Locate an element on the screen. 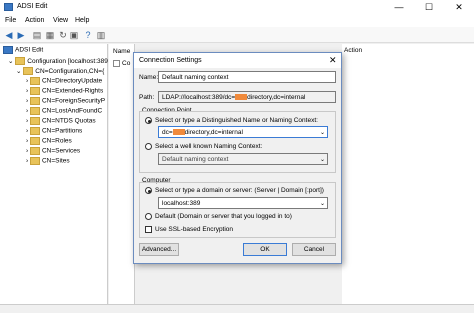 The height and width of the screenshot is (313, 474). well-known-combobox: Default naming context is located at coordinates (243, 159).